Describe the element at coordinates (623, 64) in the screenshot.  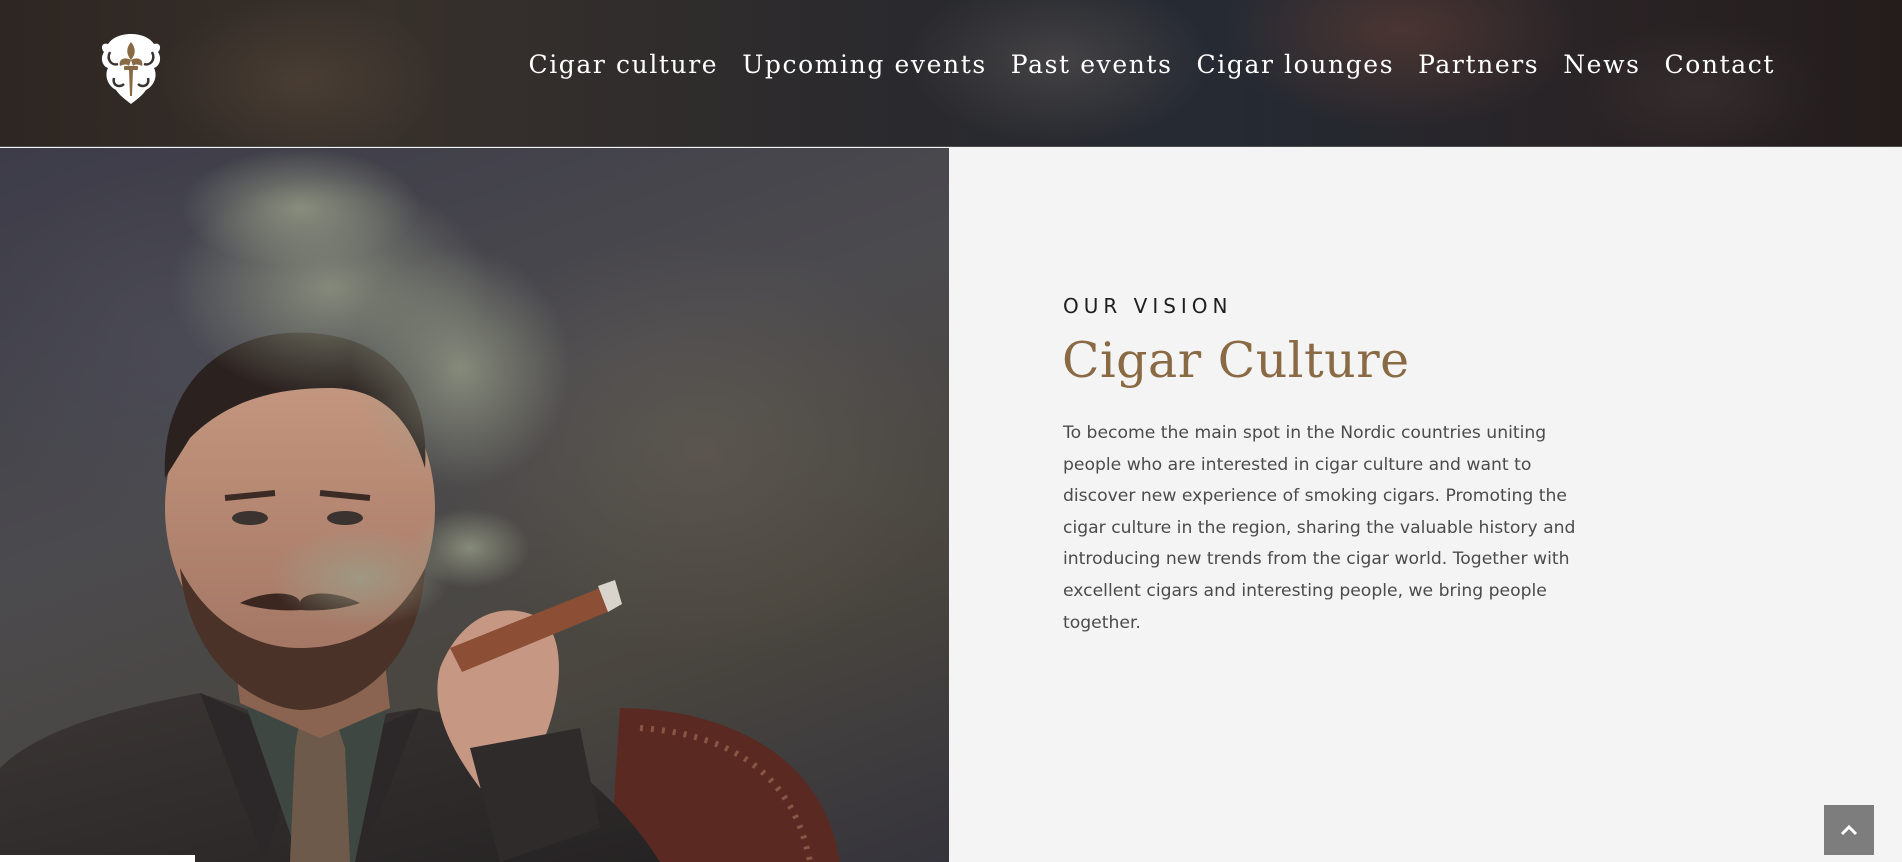
I see `nav-item-cigar-culture: Cigar culture` at that location.